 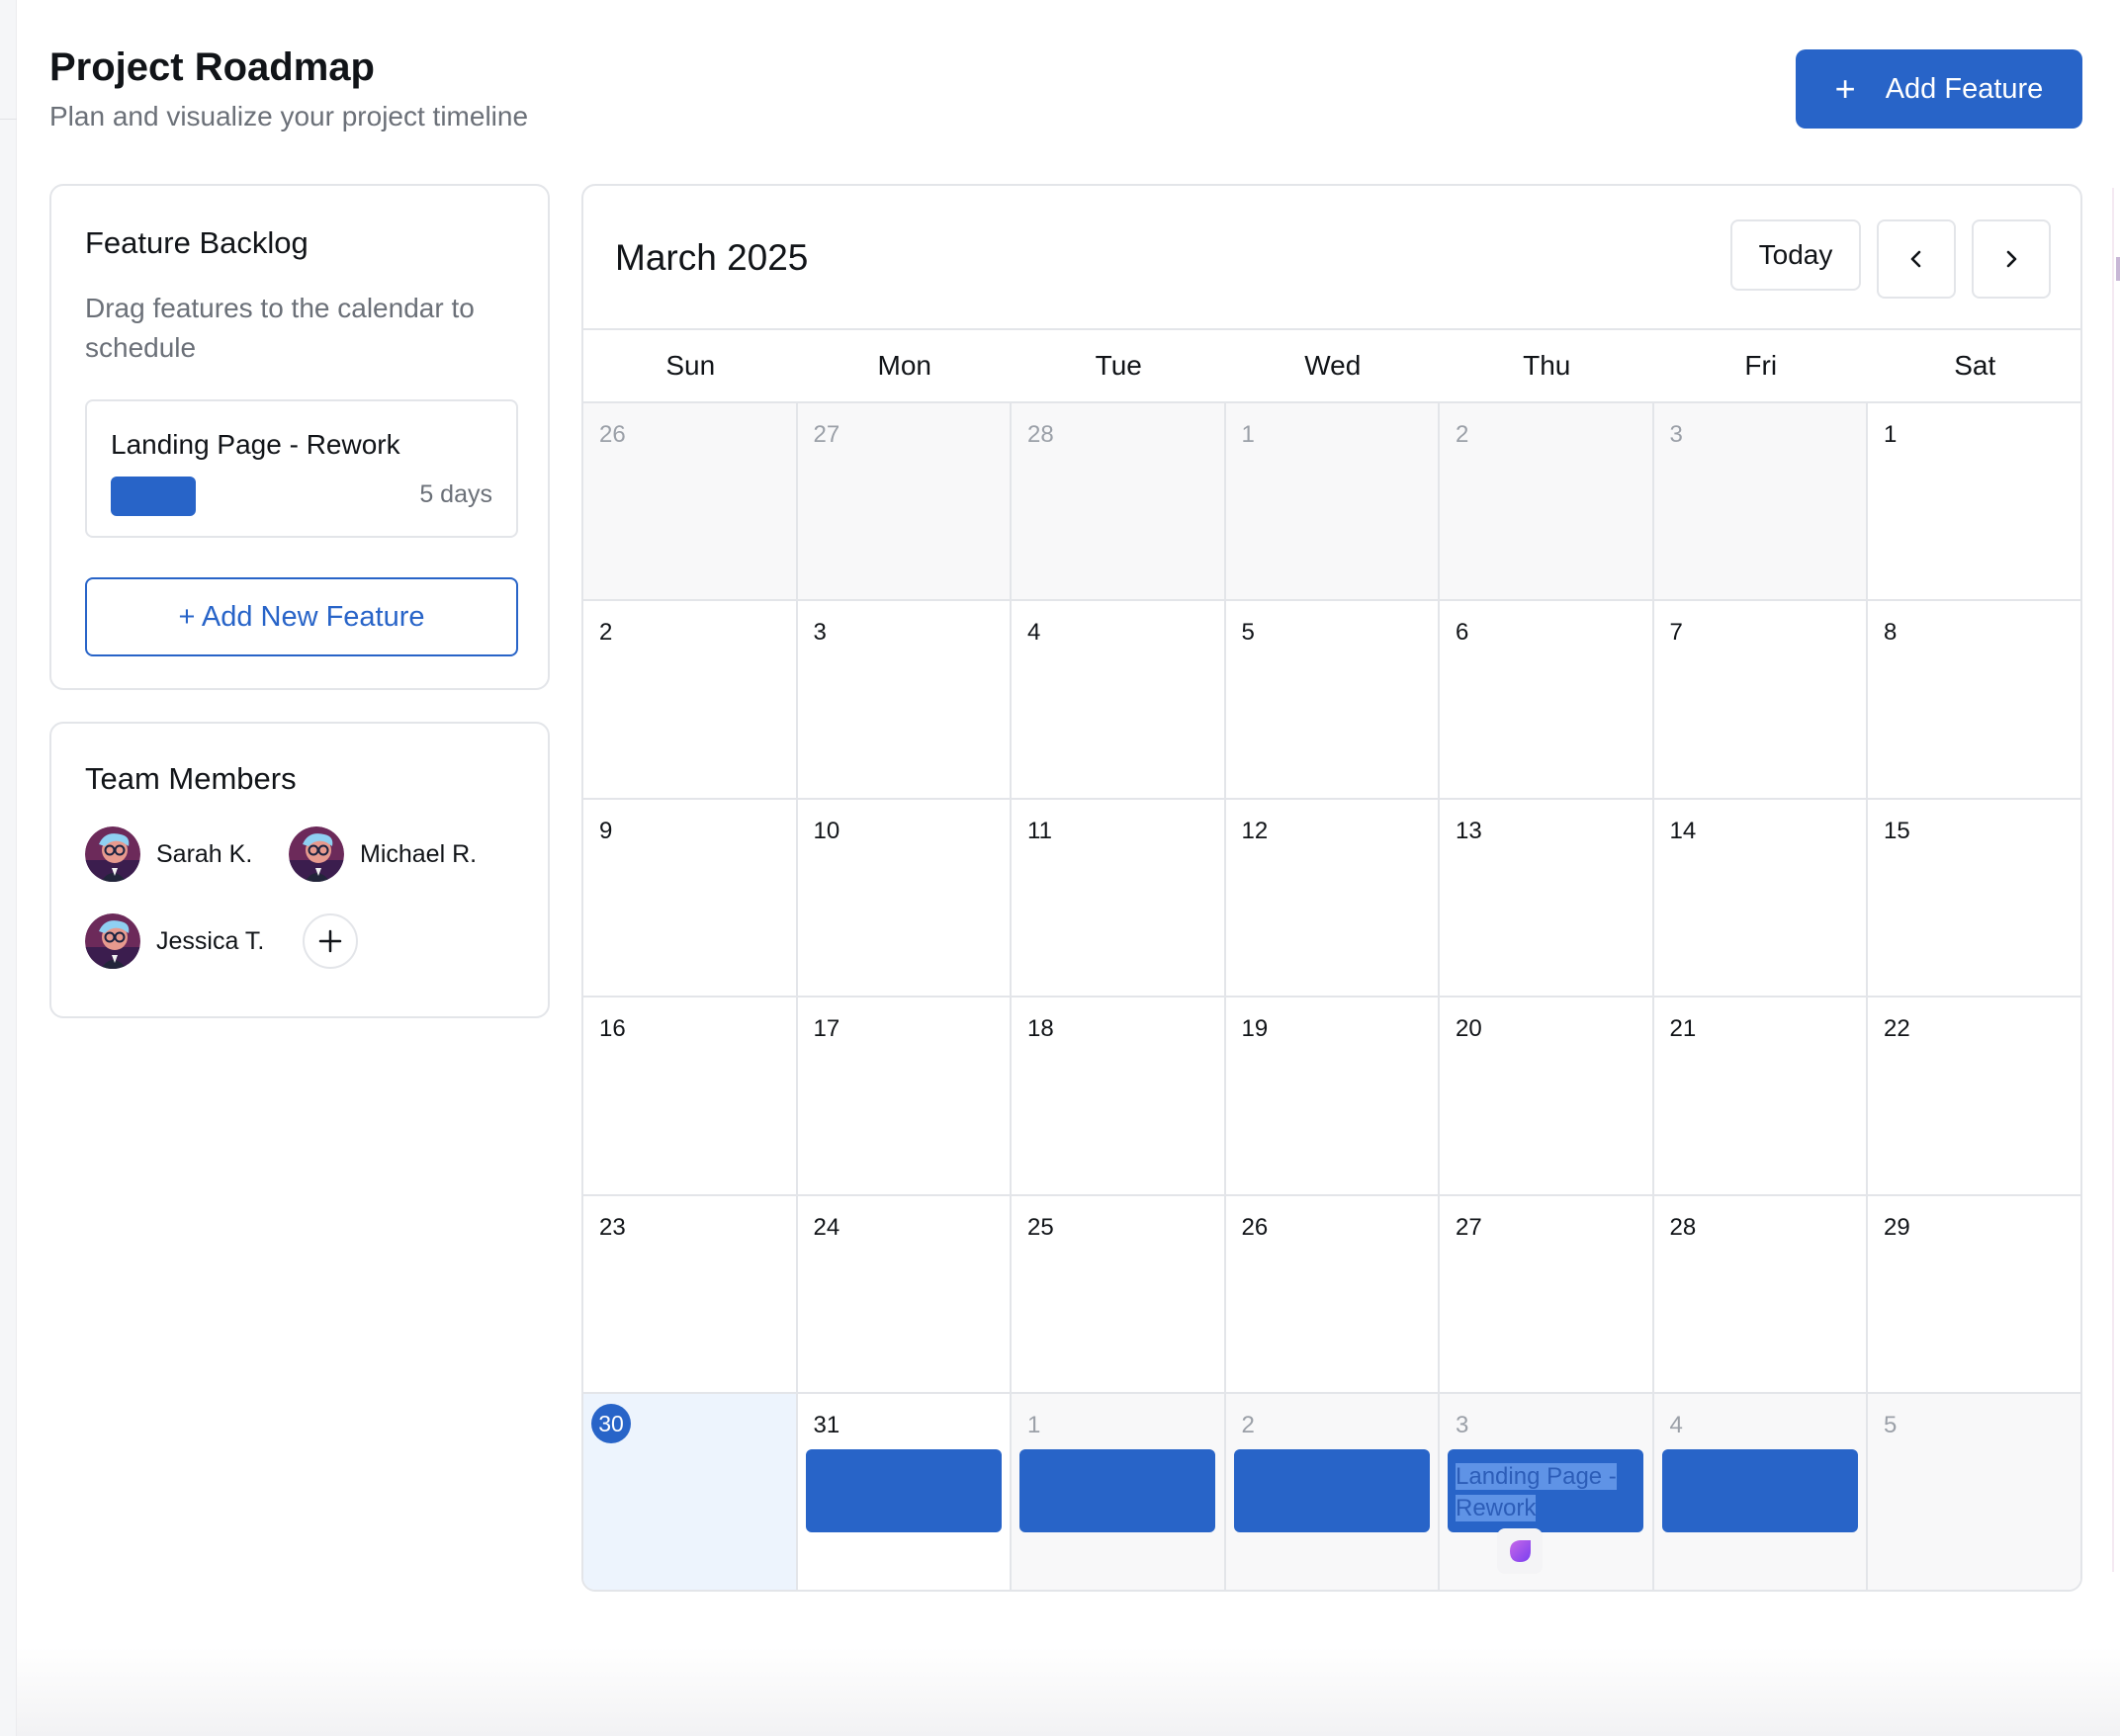 What do you see at coordinates (1520, 1551) in the screenshot?
I see `drag-handle-icon` at bounding box center [1520, 1551].